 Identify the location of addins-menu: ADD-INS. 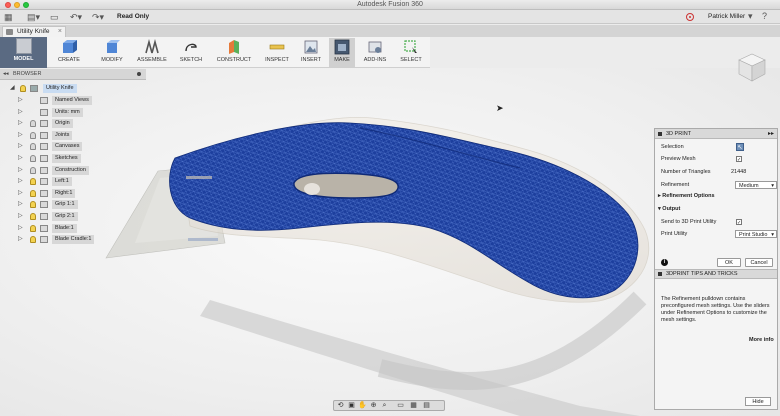
(375, 52).